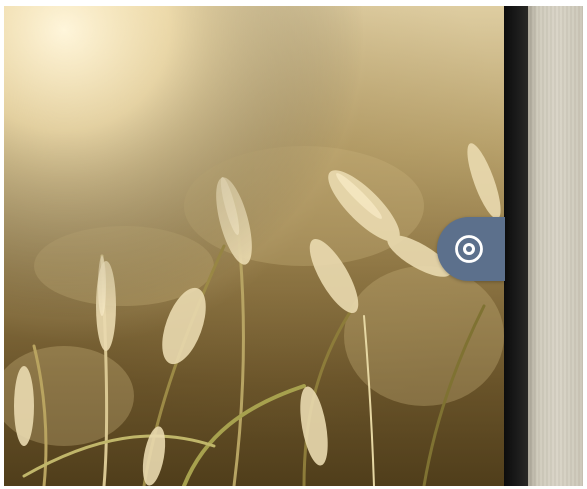 This screenshot has height=489, width=587. What do you see at coordinates (555, 246) in the screenshot?
I see `side-panel` at bounding box center [555, 246].